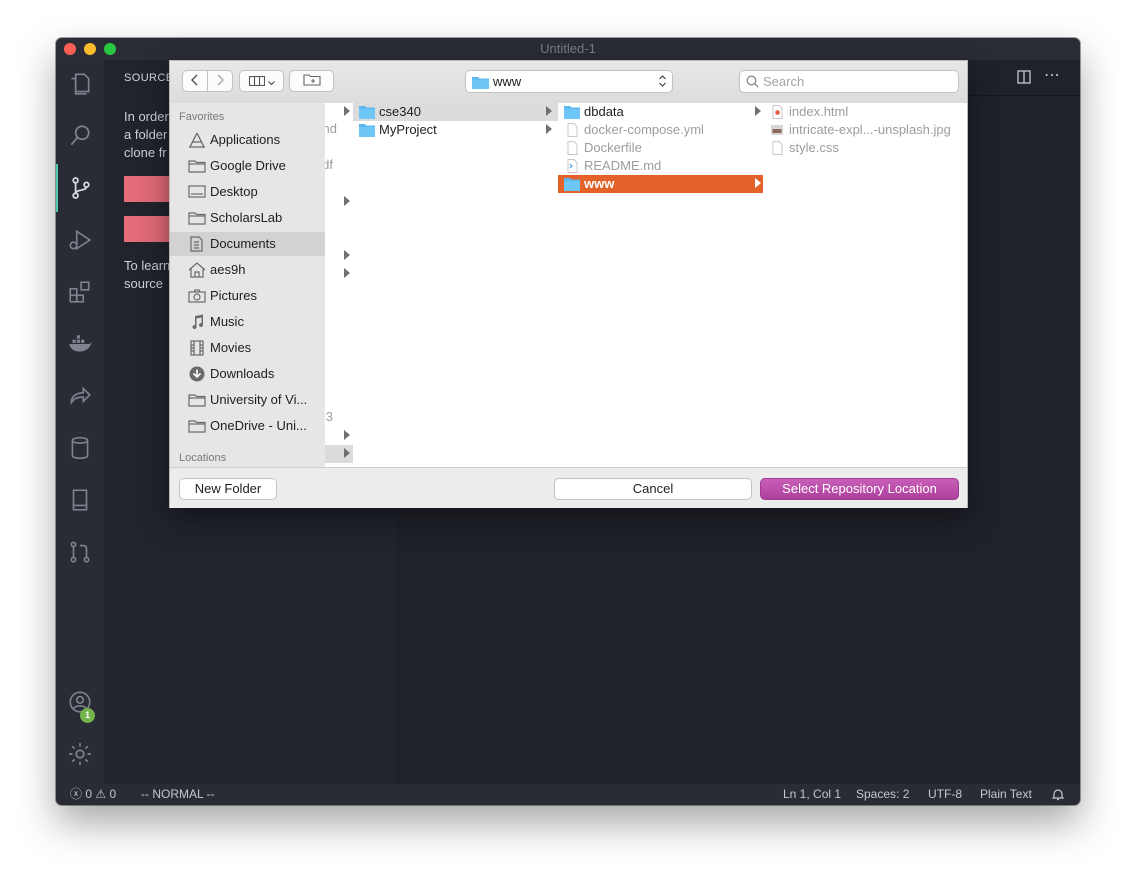  Describe the element at coordinates (197, 140) in the screenshot. I see `applications-icon` at that location.